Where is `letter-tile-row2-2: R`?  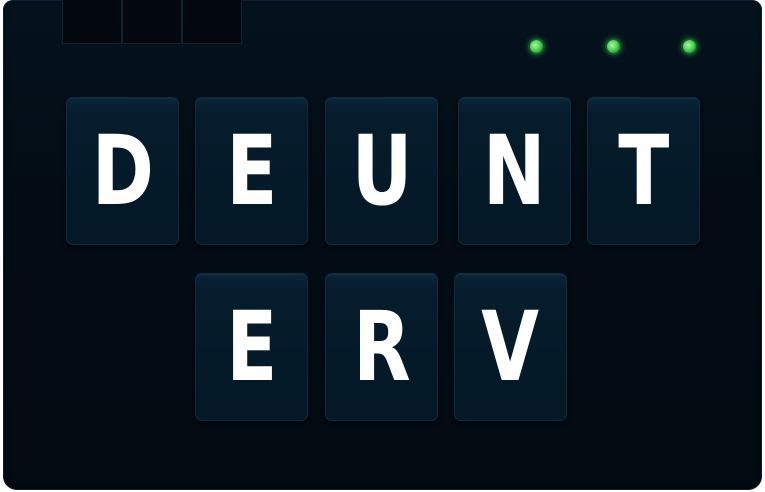
letter-tile-row2-2: R is located at coordinates (381, 347).